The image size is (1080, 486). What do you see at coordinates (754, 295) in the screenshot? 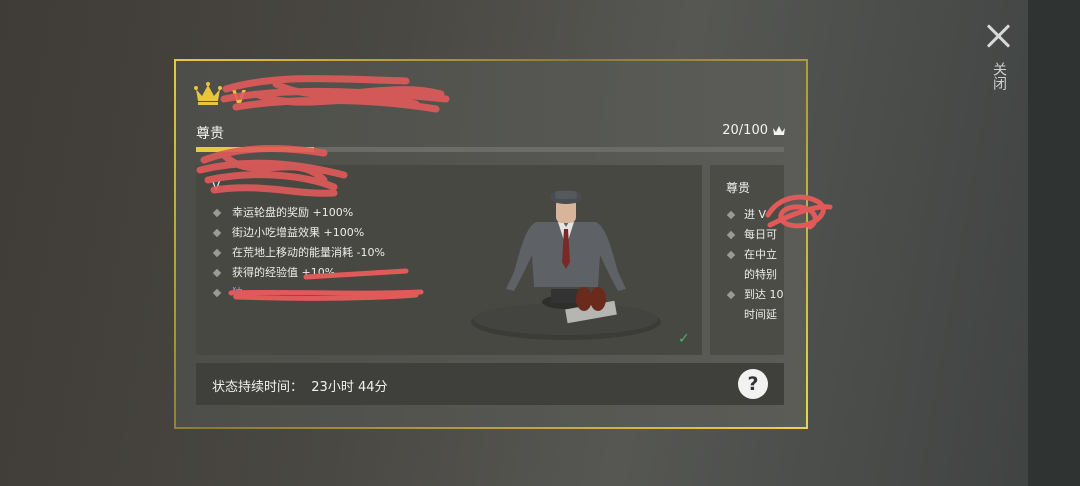
I see `list-item: 到达 10` at bounding box center [754, 295].